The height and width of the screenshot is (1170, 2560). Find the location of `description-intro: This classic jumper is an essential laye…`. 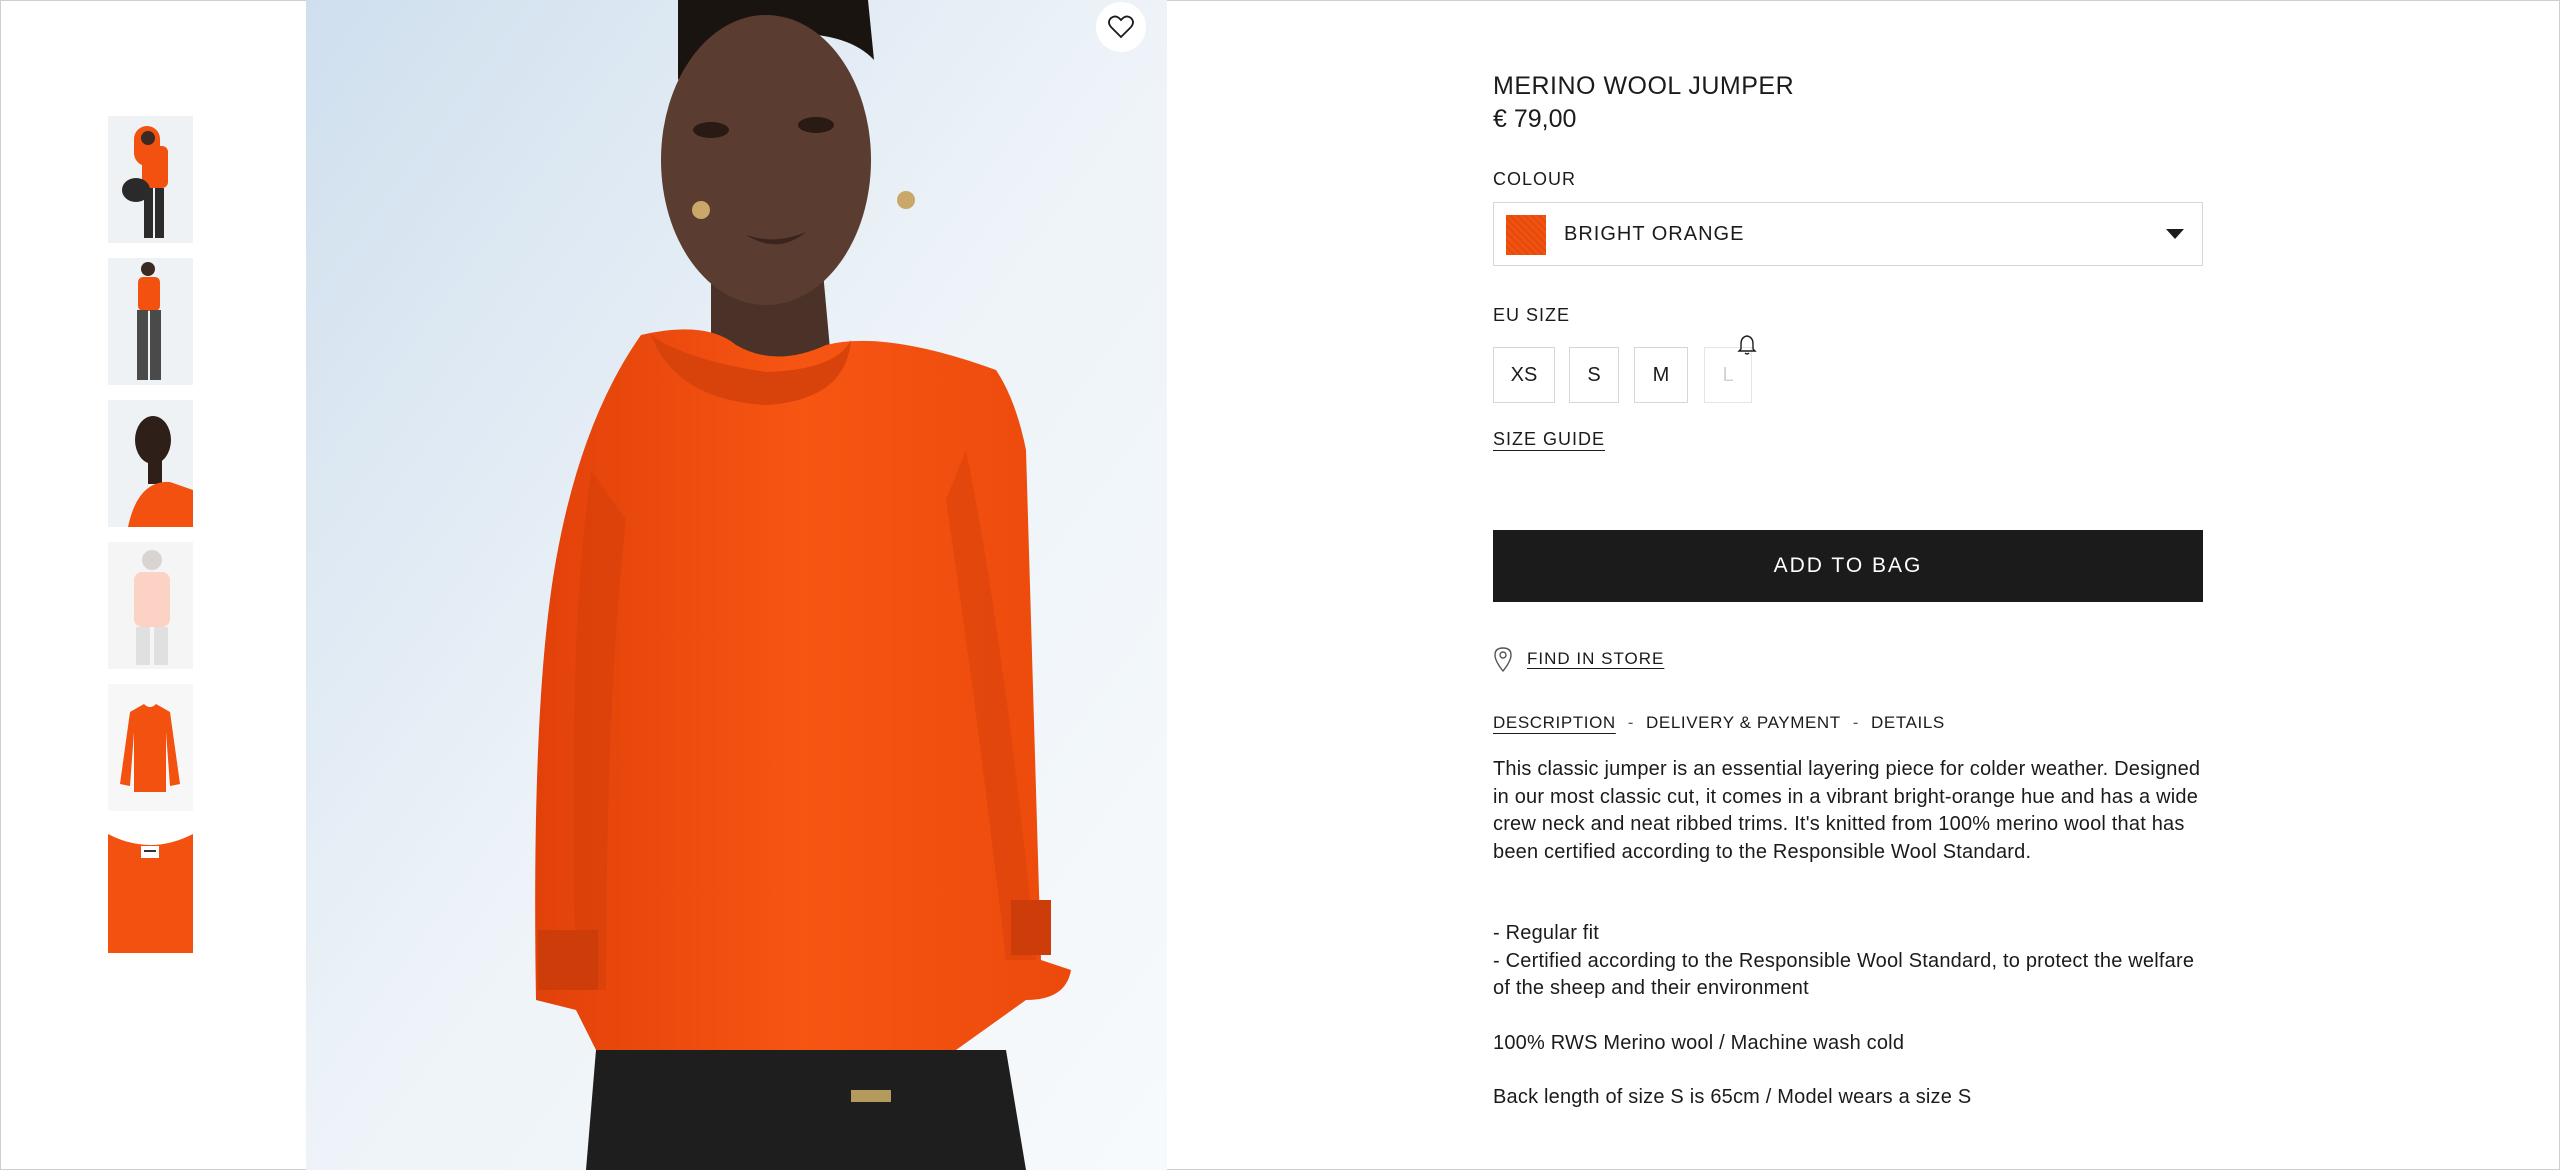

description-intro: This classic jumper is an essential laye… is located at coordinates (1847, 810).